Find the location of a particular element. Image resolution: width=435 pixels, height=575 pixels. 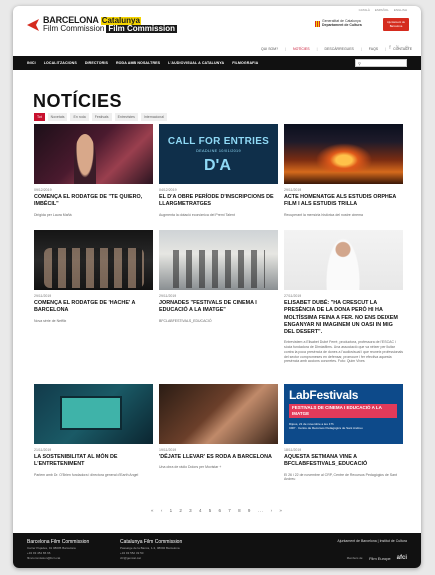

page-next: › is located at coordinates (272, 510).